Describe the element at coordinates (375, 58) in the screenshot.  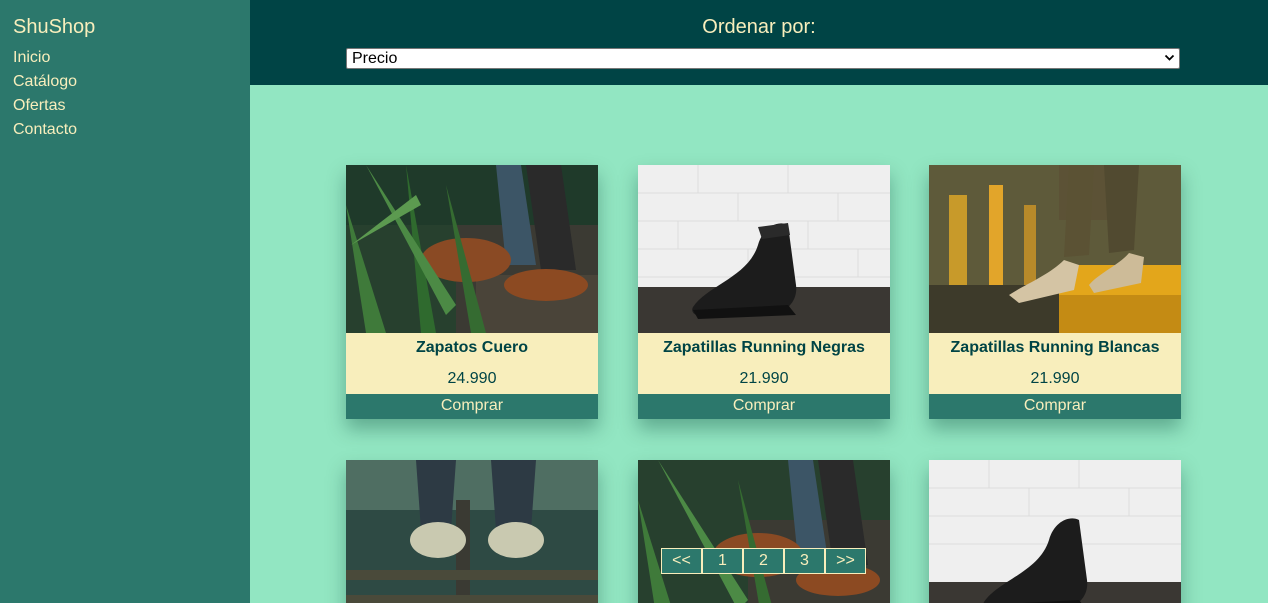
I see `sort-selected-value: Precio` at that location.